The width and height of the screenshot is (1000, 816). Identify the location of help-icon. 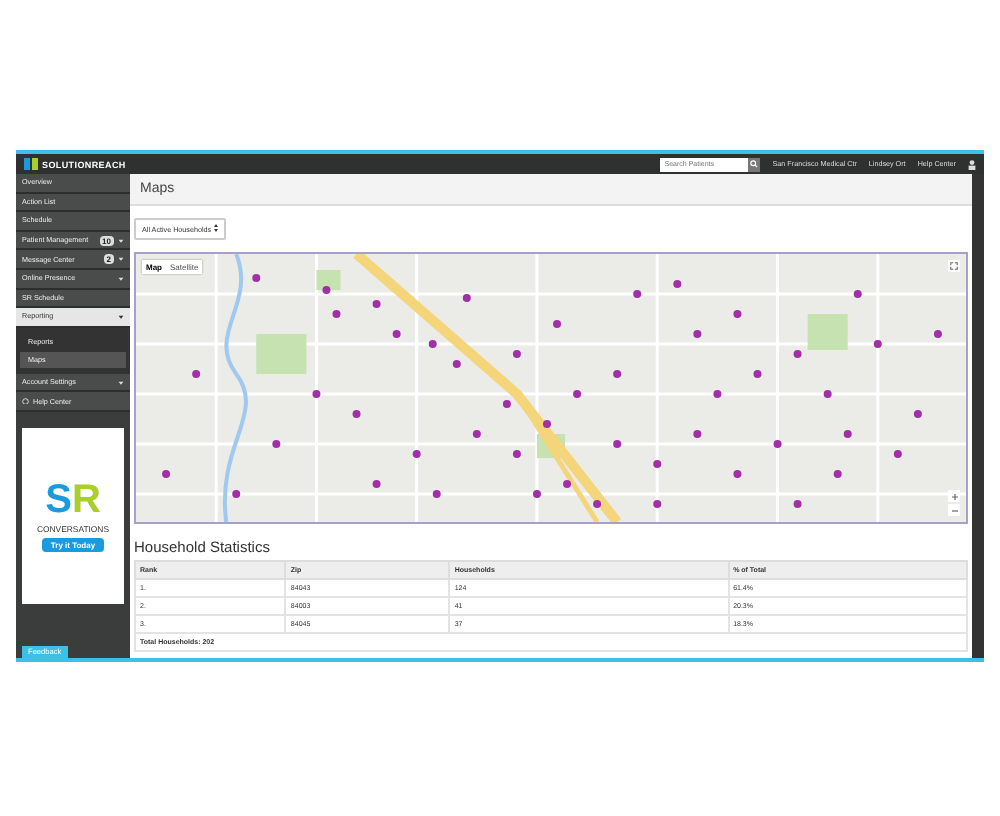
(25, 401).